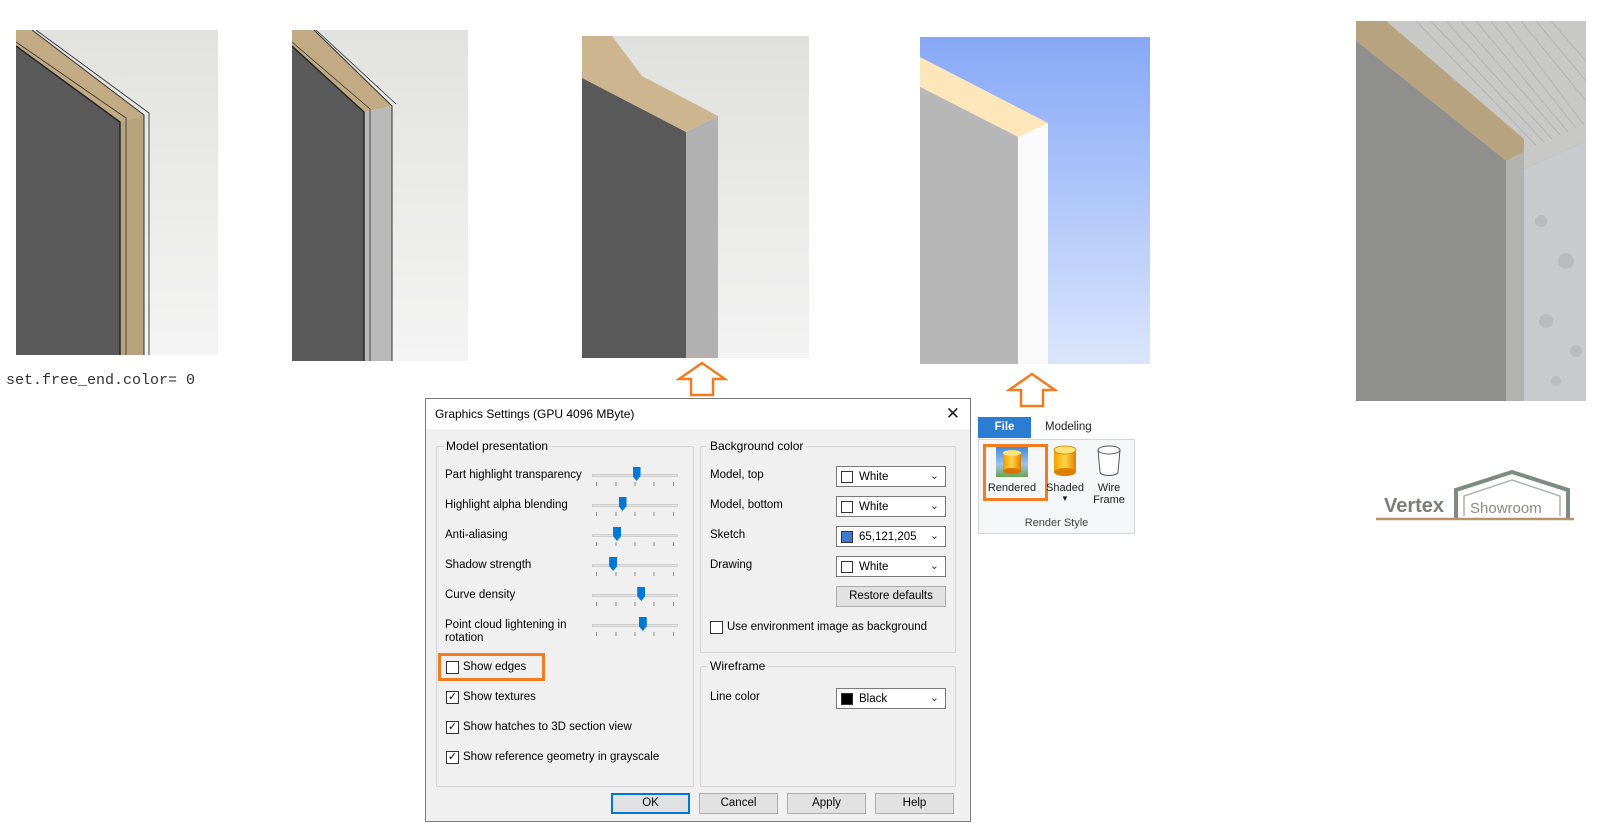 This screenshot has width=1615, height=824. I want to click on sketch-color-select: 65,121,205 ⌄, so click(891, 536).